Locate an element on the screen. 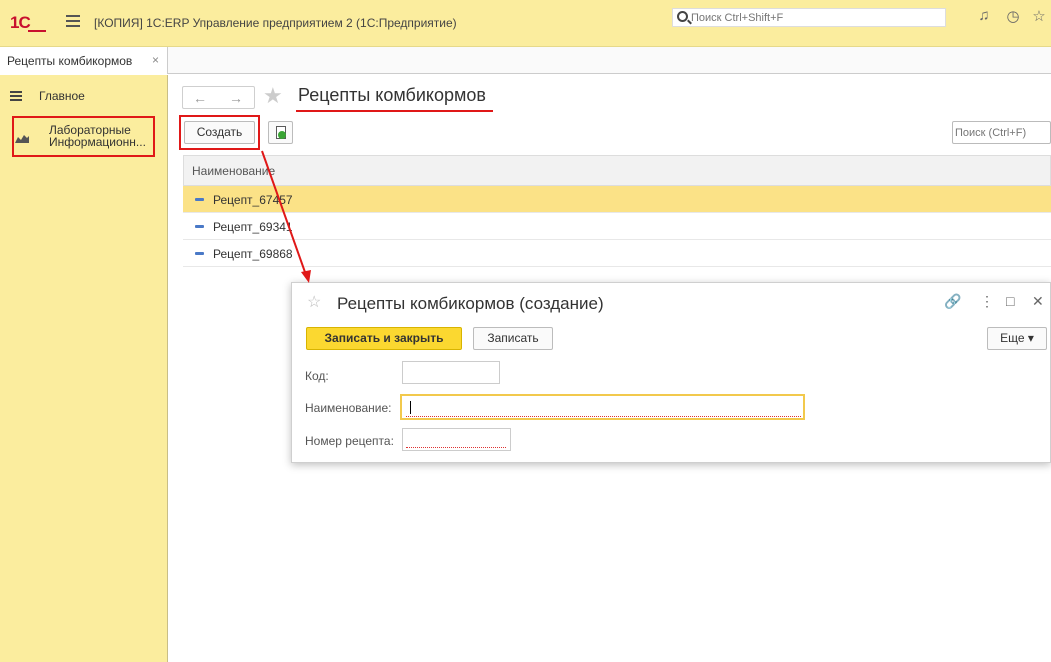  back-arrow-icon: ← is located at coordinates (200, 98).